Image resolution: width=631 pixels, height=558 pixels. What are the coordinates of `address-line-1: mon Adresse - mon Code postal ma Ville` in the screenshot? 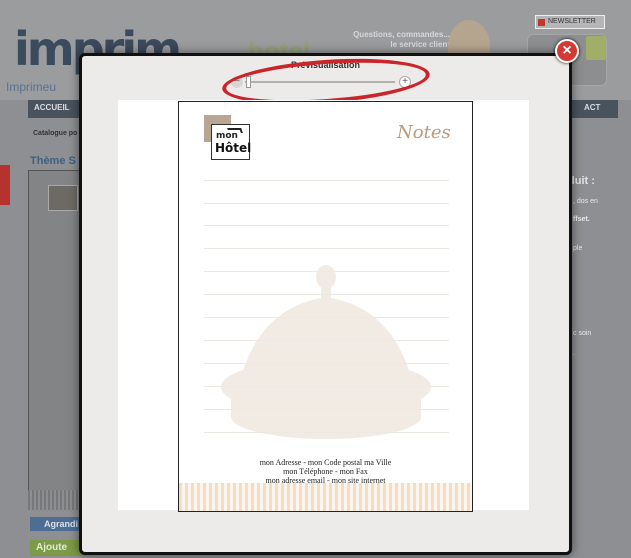 It's located at (325, 462).